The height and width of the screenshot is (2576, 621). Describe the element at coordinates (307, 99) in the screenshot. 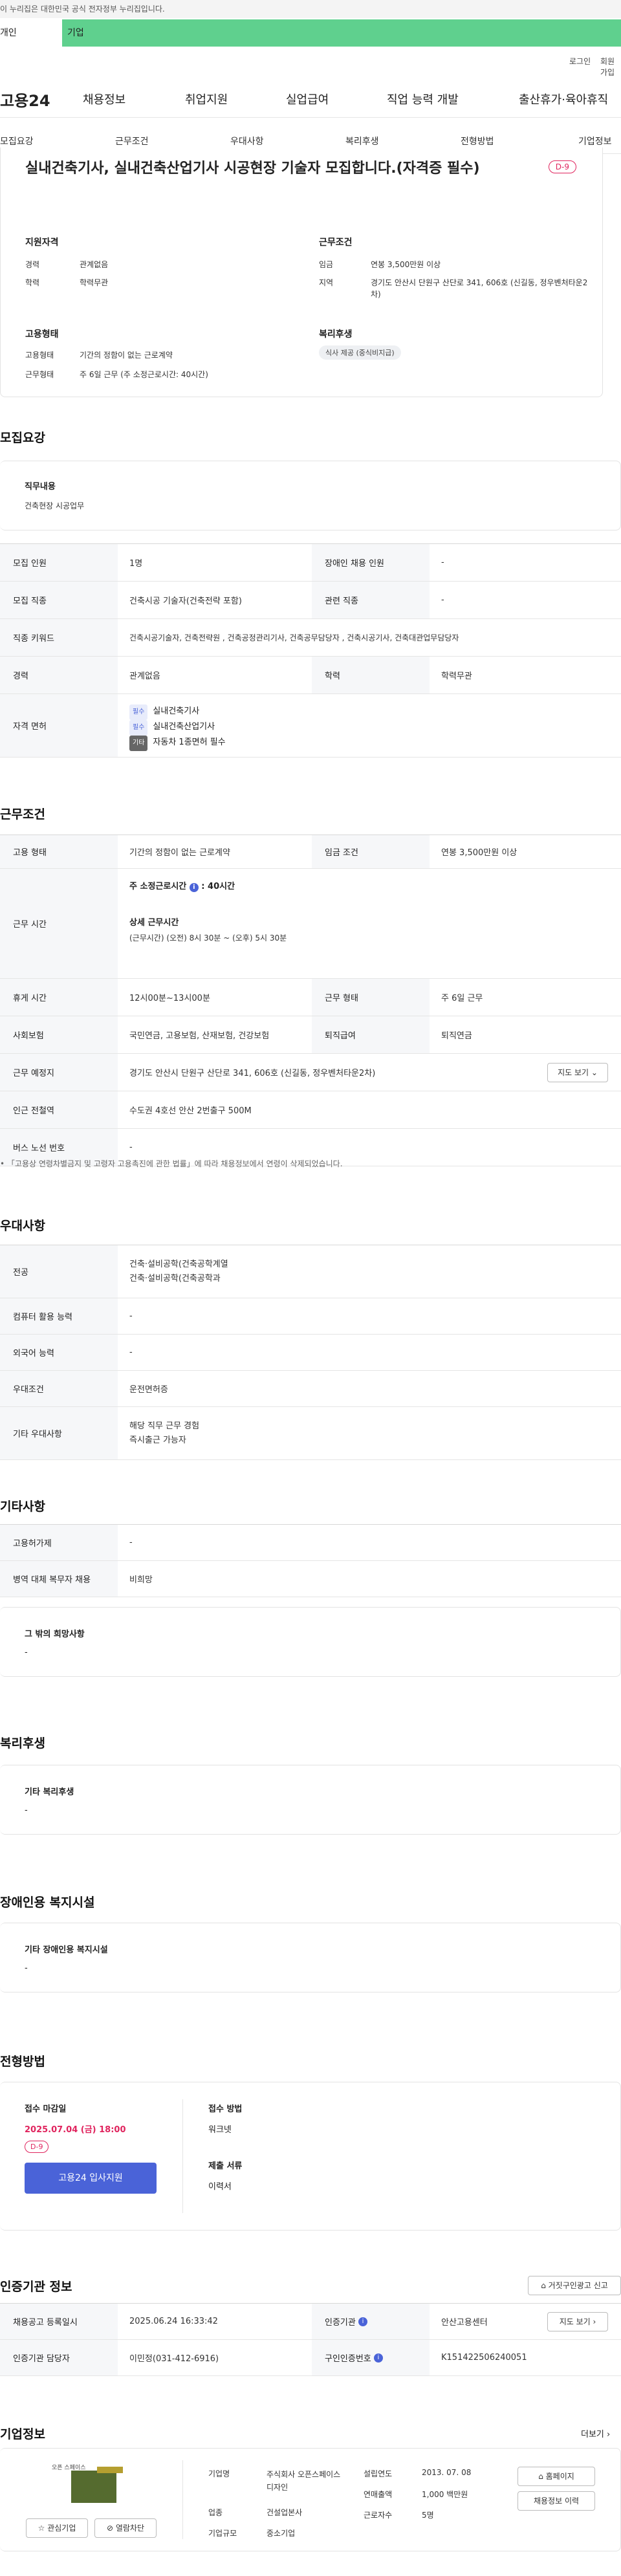

I see `gnb-item-benefit: 실업급여` at that location.